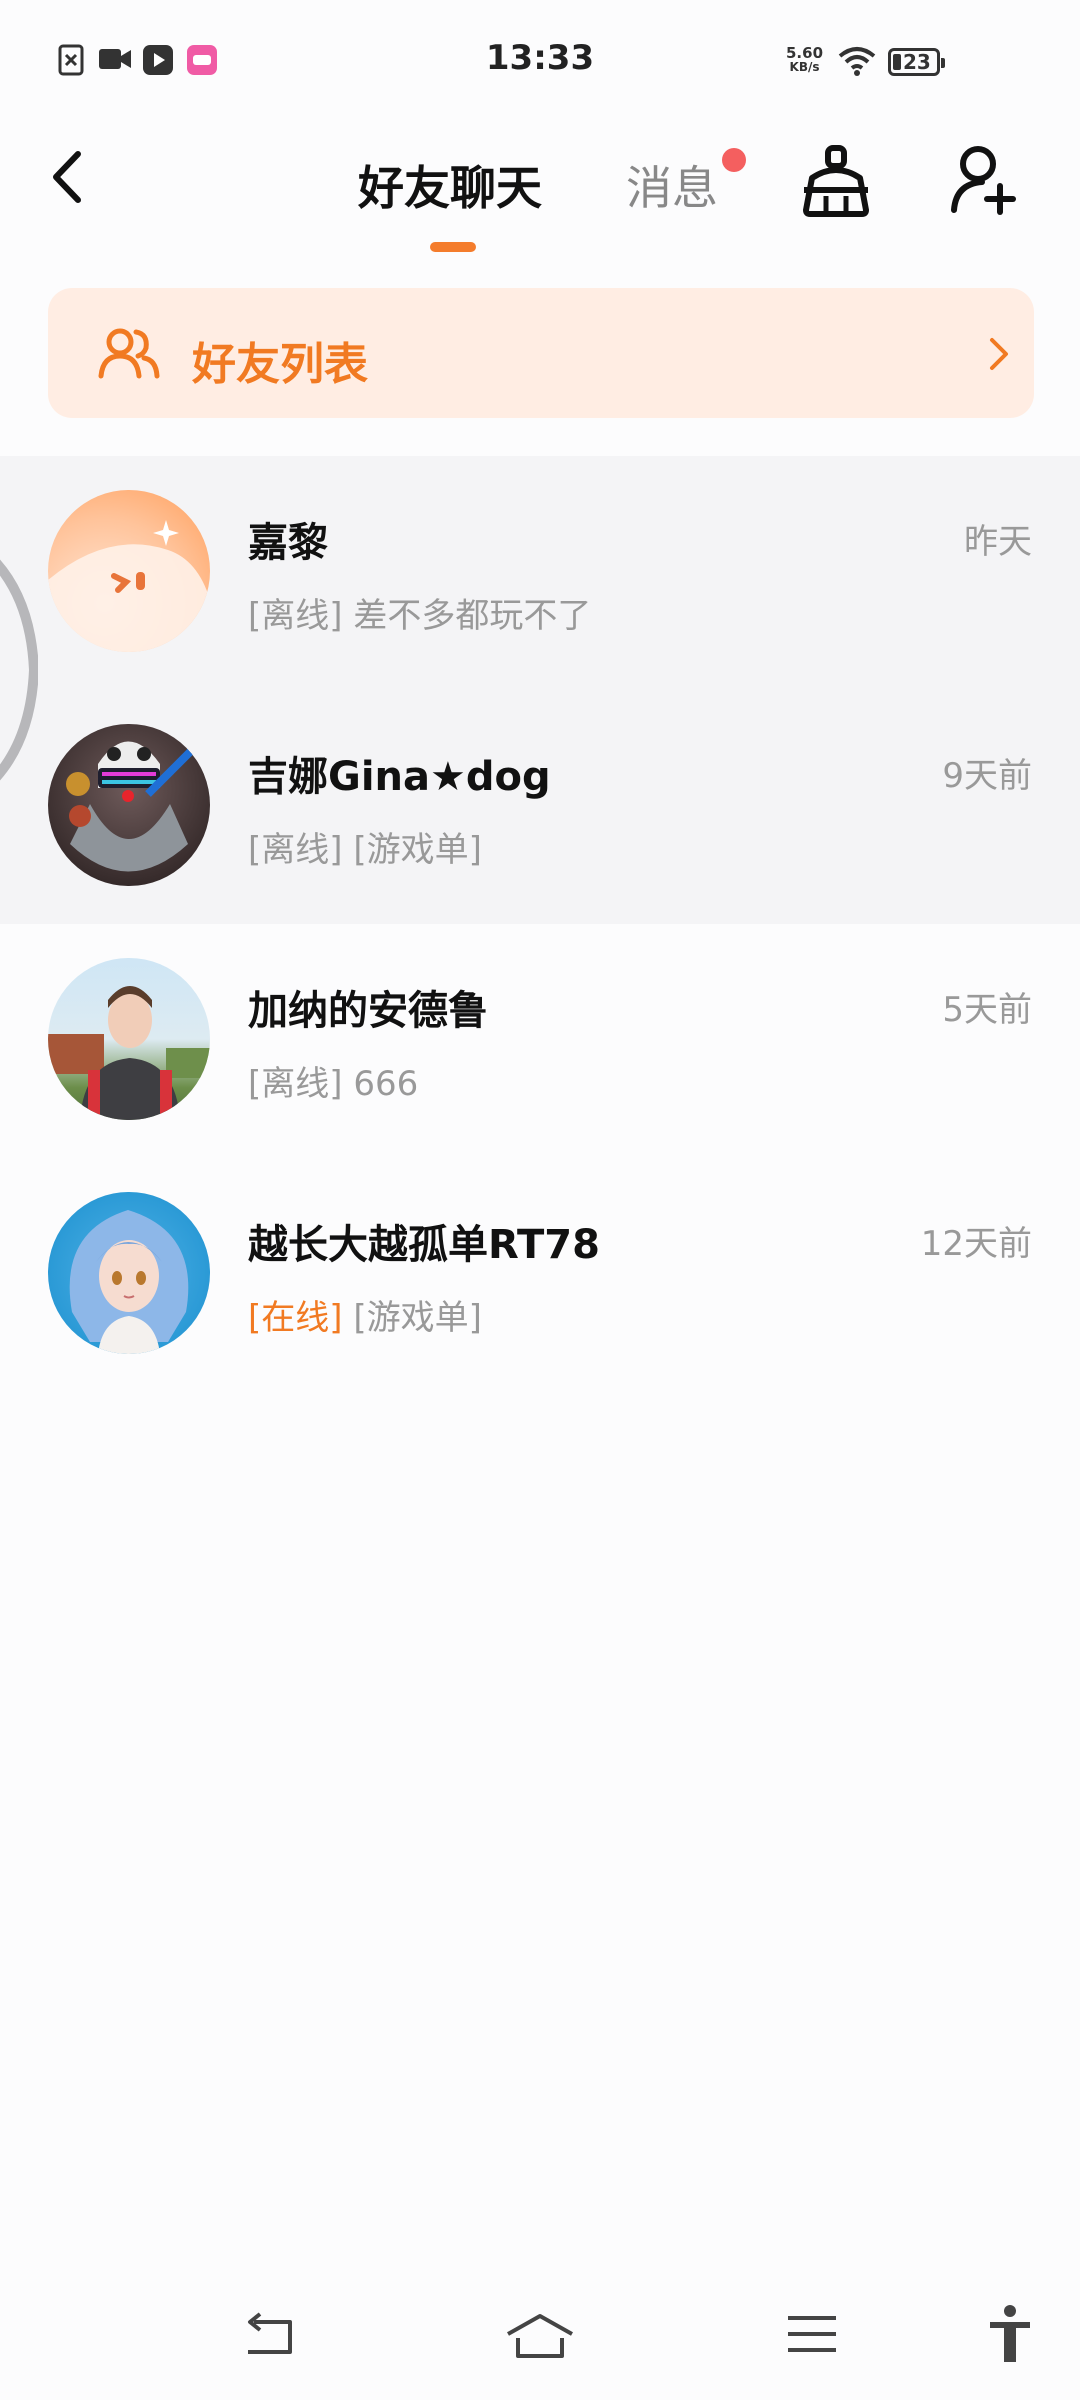  I want to click on users-icon, so click(129, 353).